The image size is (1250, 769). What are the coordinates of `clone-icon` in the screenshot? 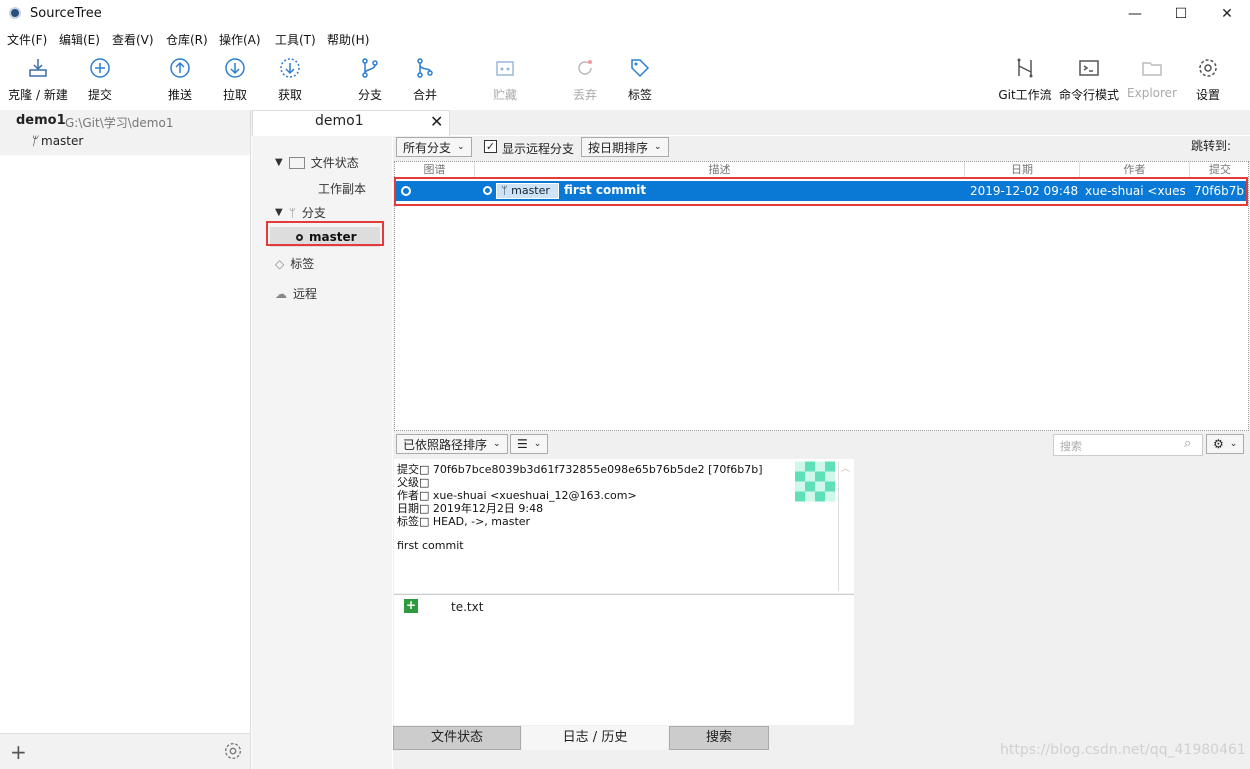 It's located at (38, 68).